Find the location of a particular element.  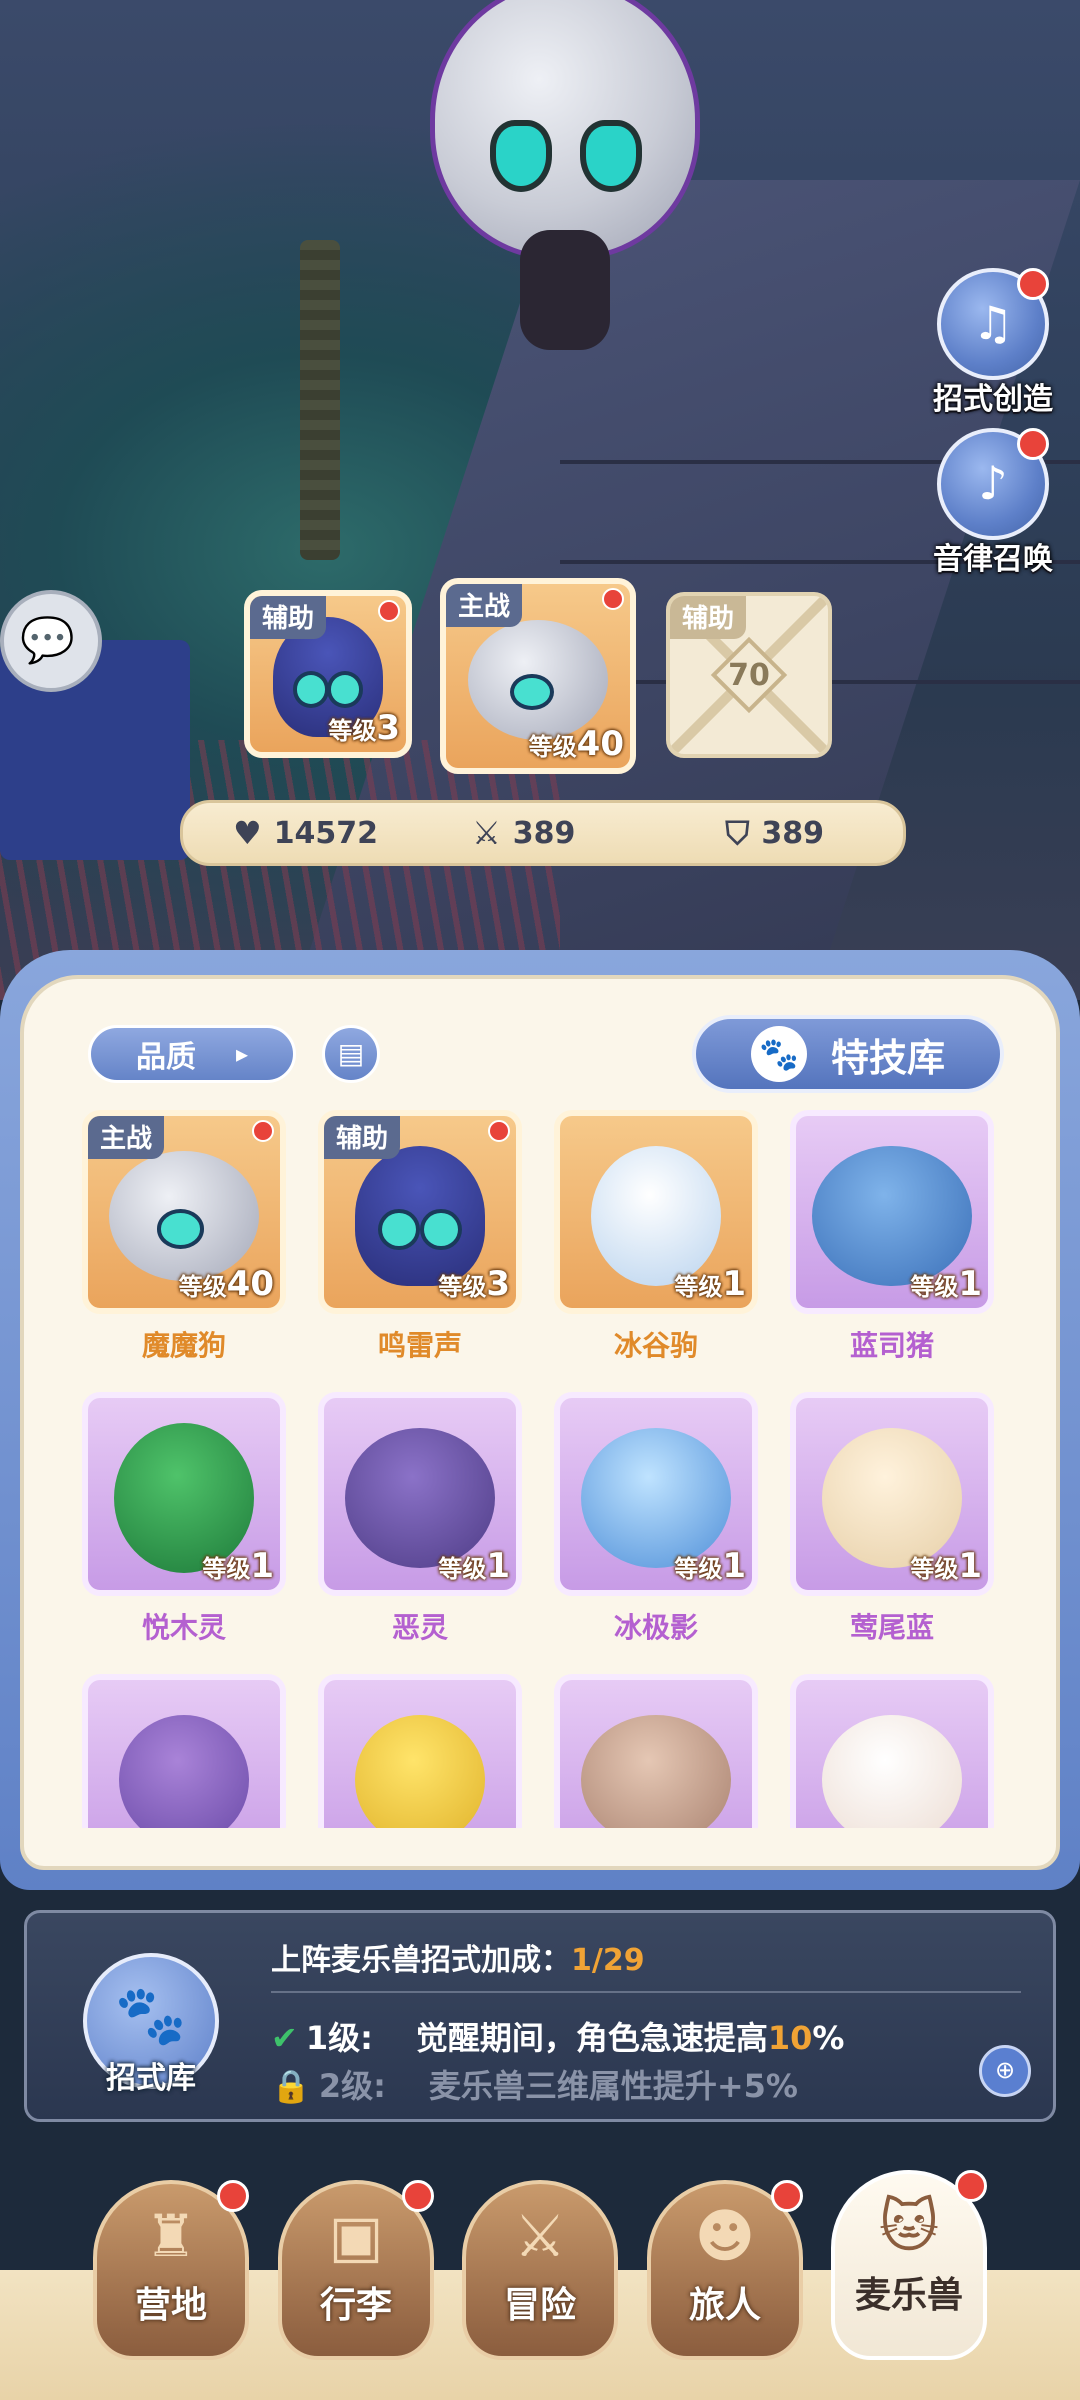

bonus-title: 上阵麦乐兽招式加成：1/29 is located at coordinates (458, 1960).